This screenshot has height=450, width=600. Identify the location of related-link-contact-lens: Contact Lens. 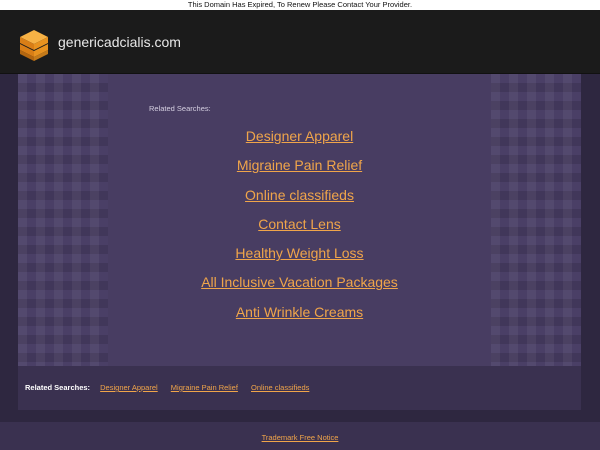
(299, 224).